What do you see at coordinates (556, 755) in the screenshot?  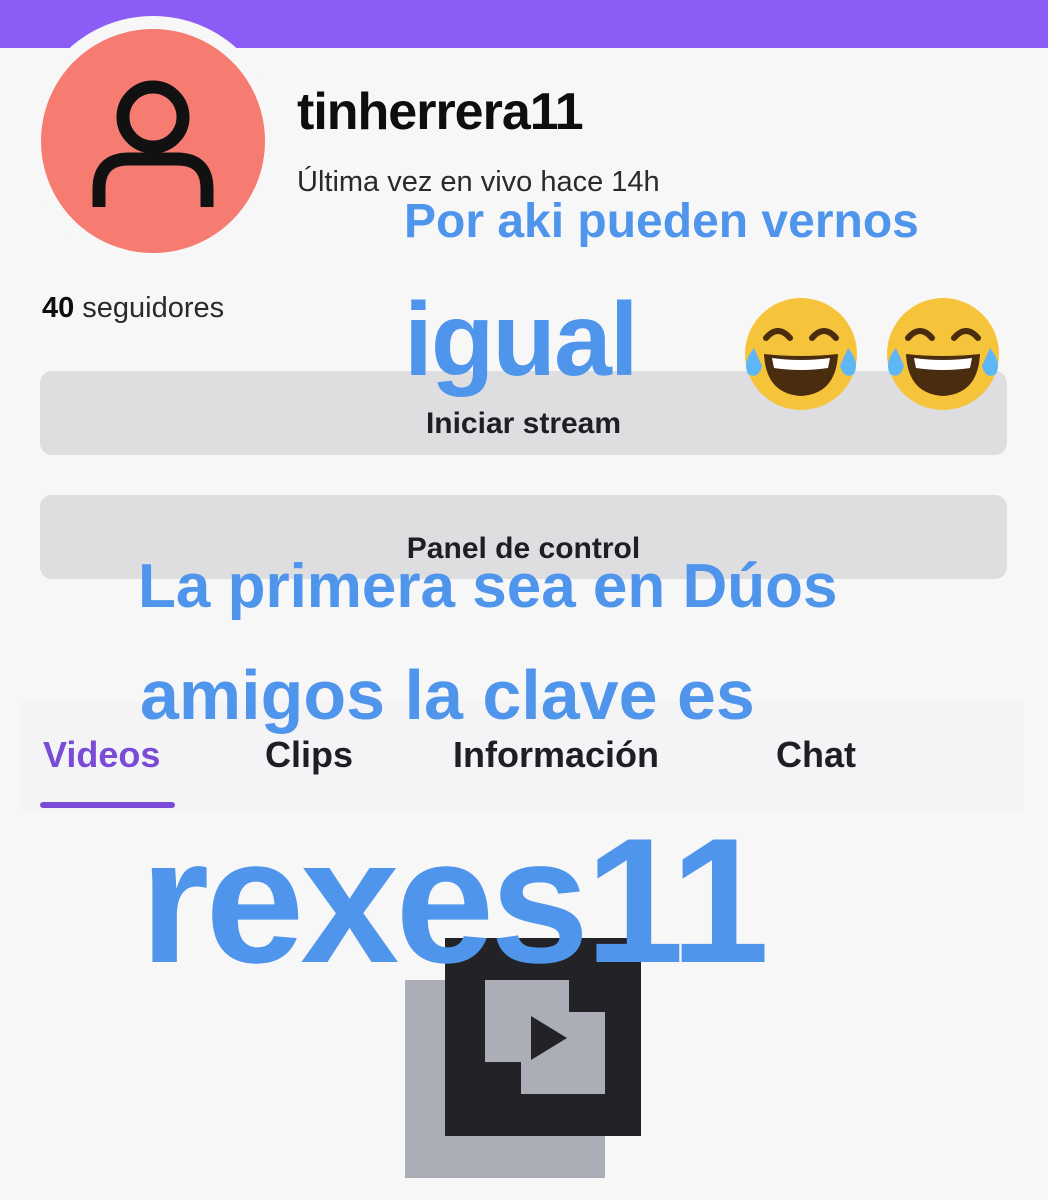 I see `tab-informacion: Información` at bounding box center [556, 755].